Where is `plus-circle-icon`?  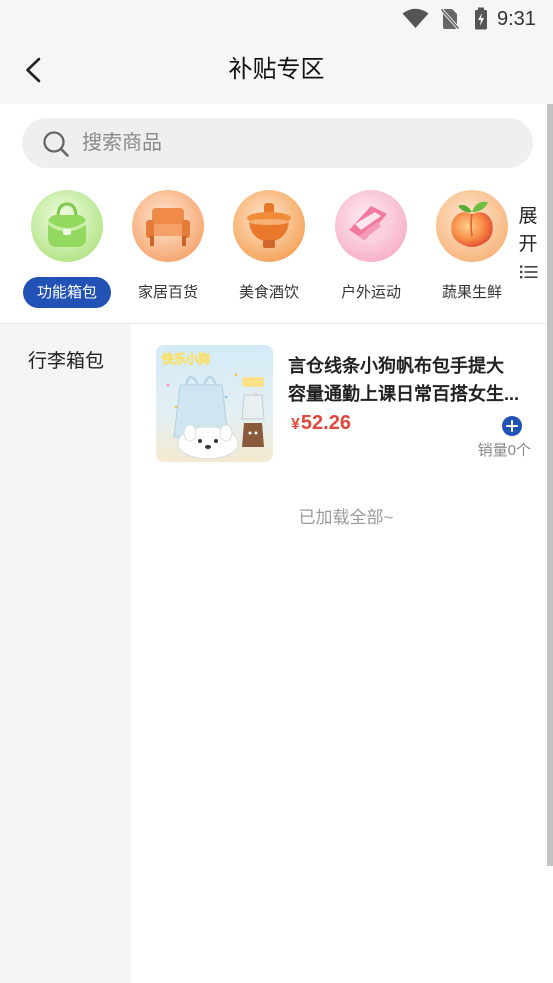 plus-circle-icon is located at coordinates (512, 426).